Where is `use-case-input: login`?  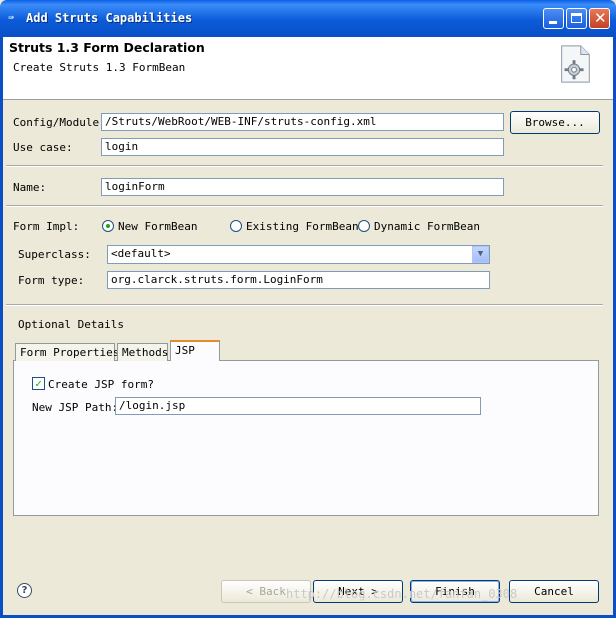 use-case-input: login is located at coordinates (302, 147).